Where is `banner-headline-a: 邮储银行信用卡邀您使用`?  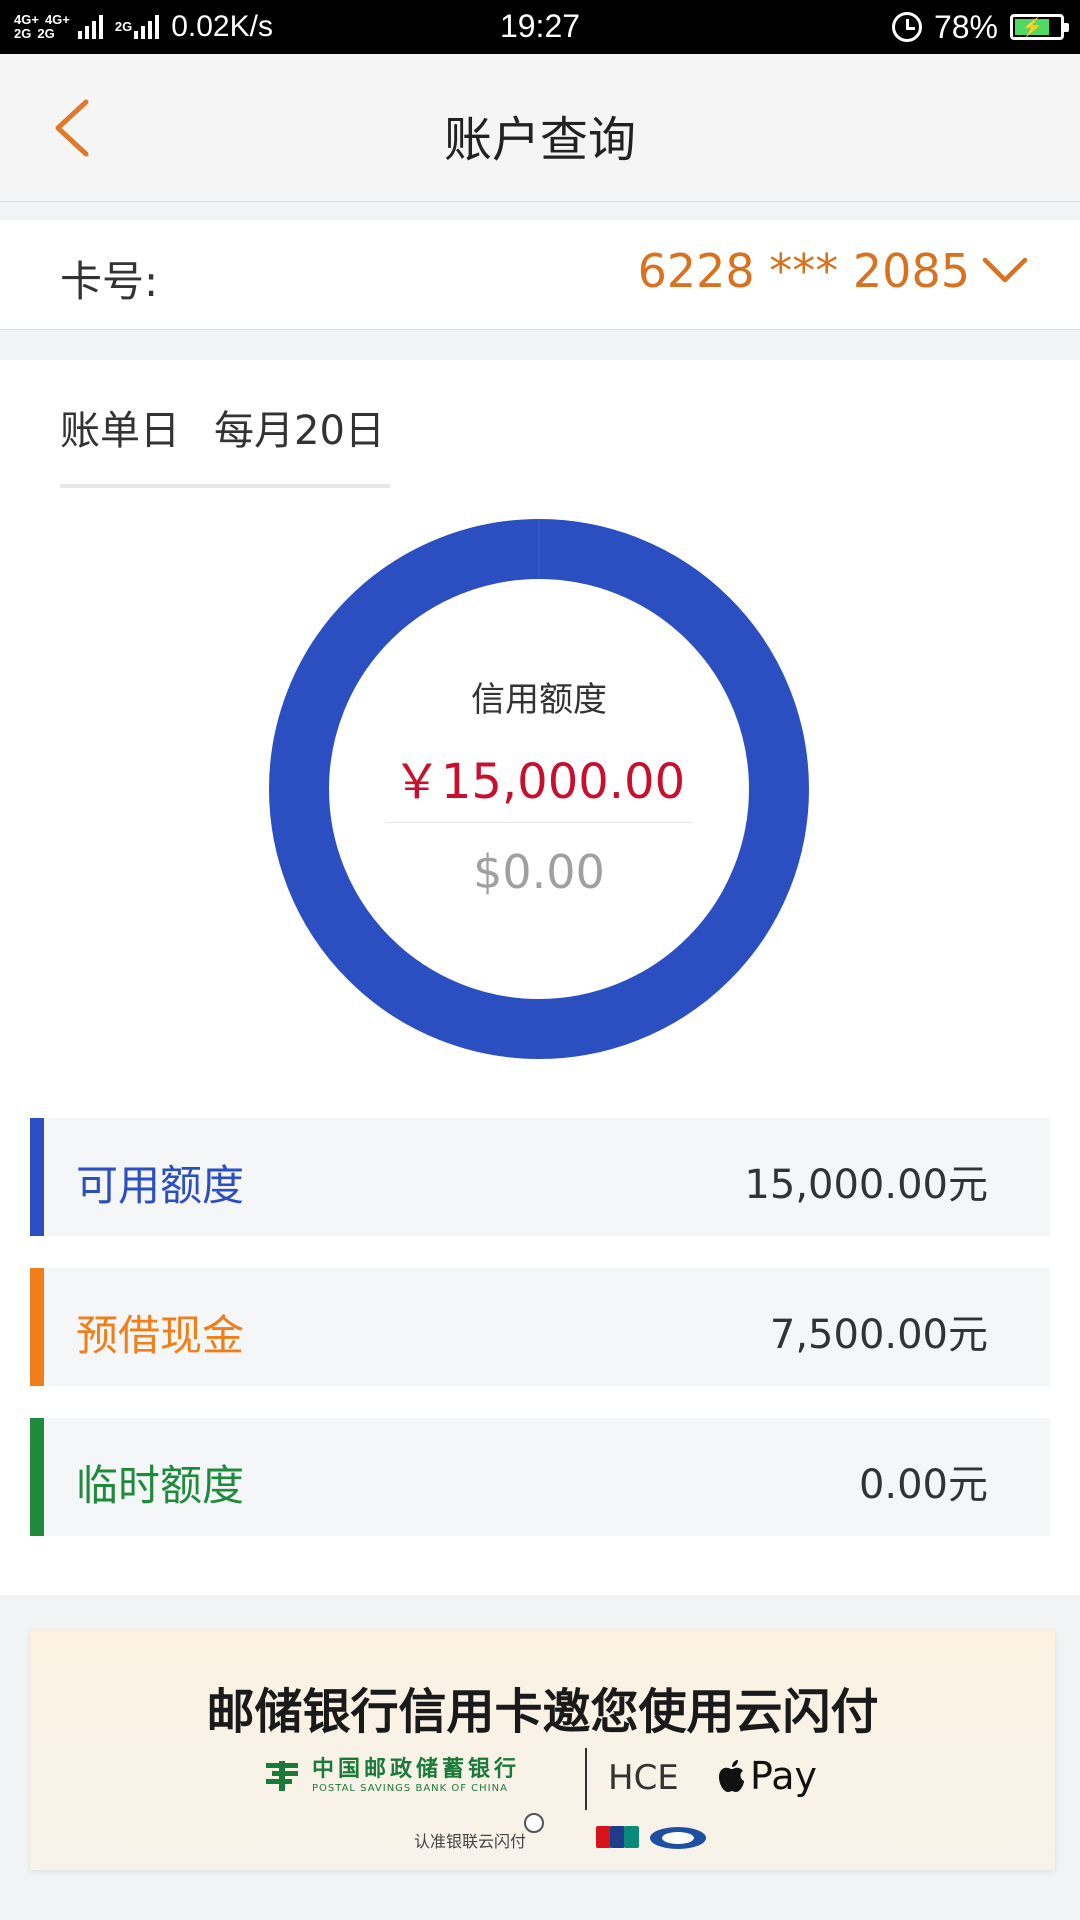 banner-headline-a: 邮储银行信用卡邀您使用 is located at coordinates (470, 1712).